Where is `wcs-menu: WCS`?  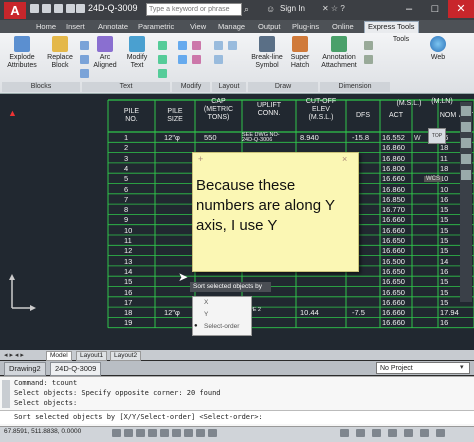 wcs-menu: WCS is located at coordinates (433, 179).